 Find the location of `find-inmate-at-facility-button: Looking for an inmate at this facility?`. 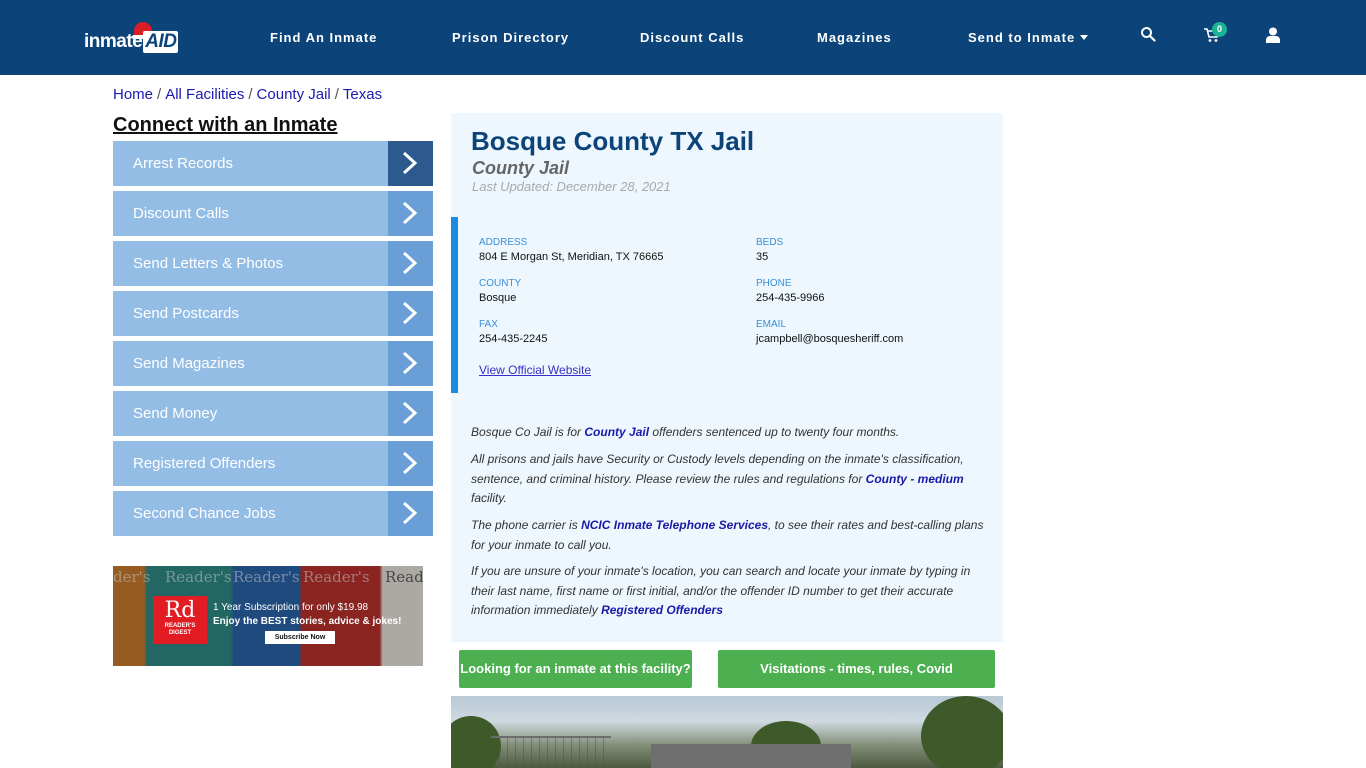

find-inmate-at-facility-button: Looking for an inmate at this facility? is located at coordinates (575, 669).